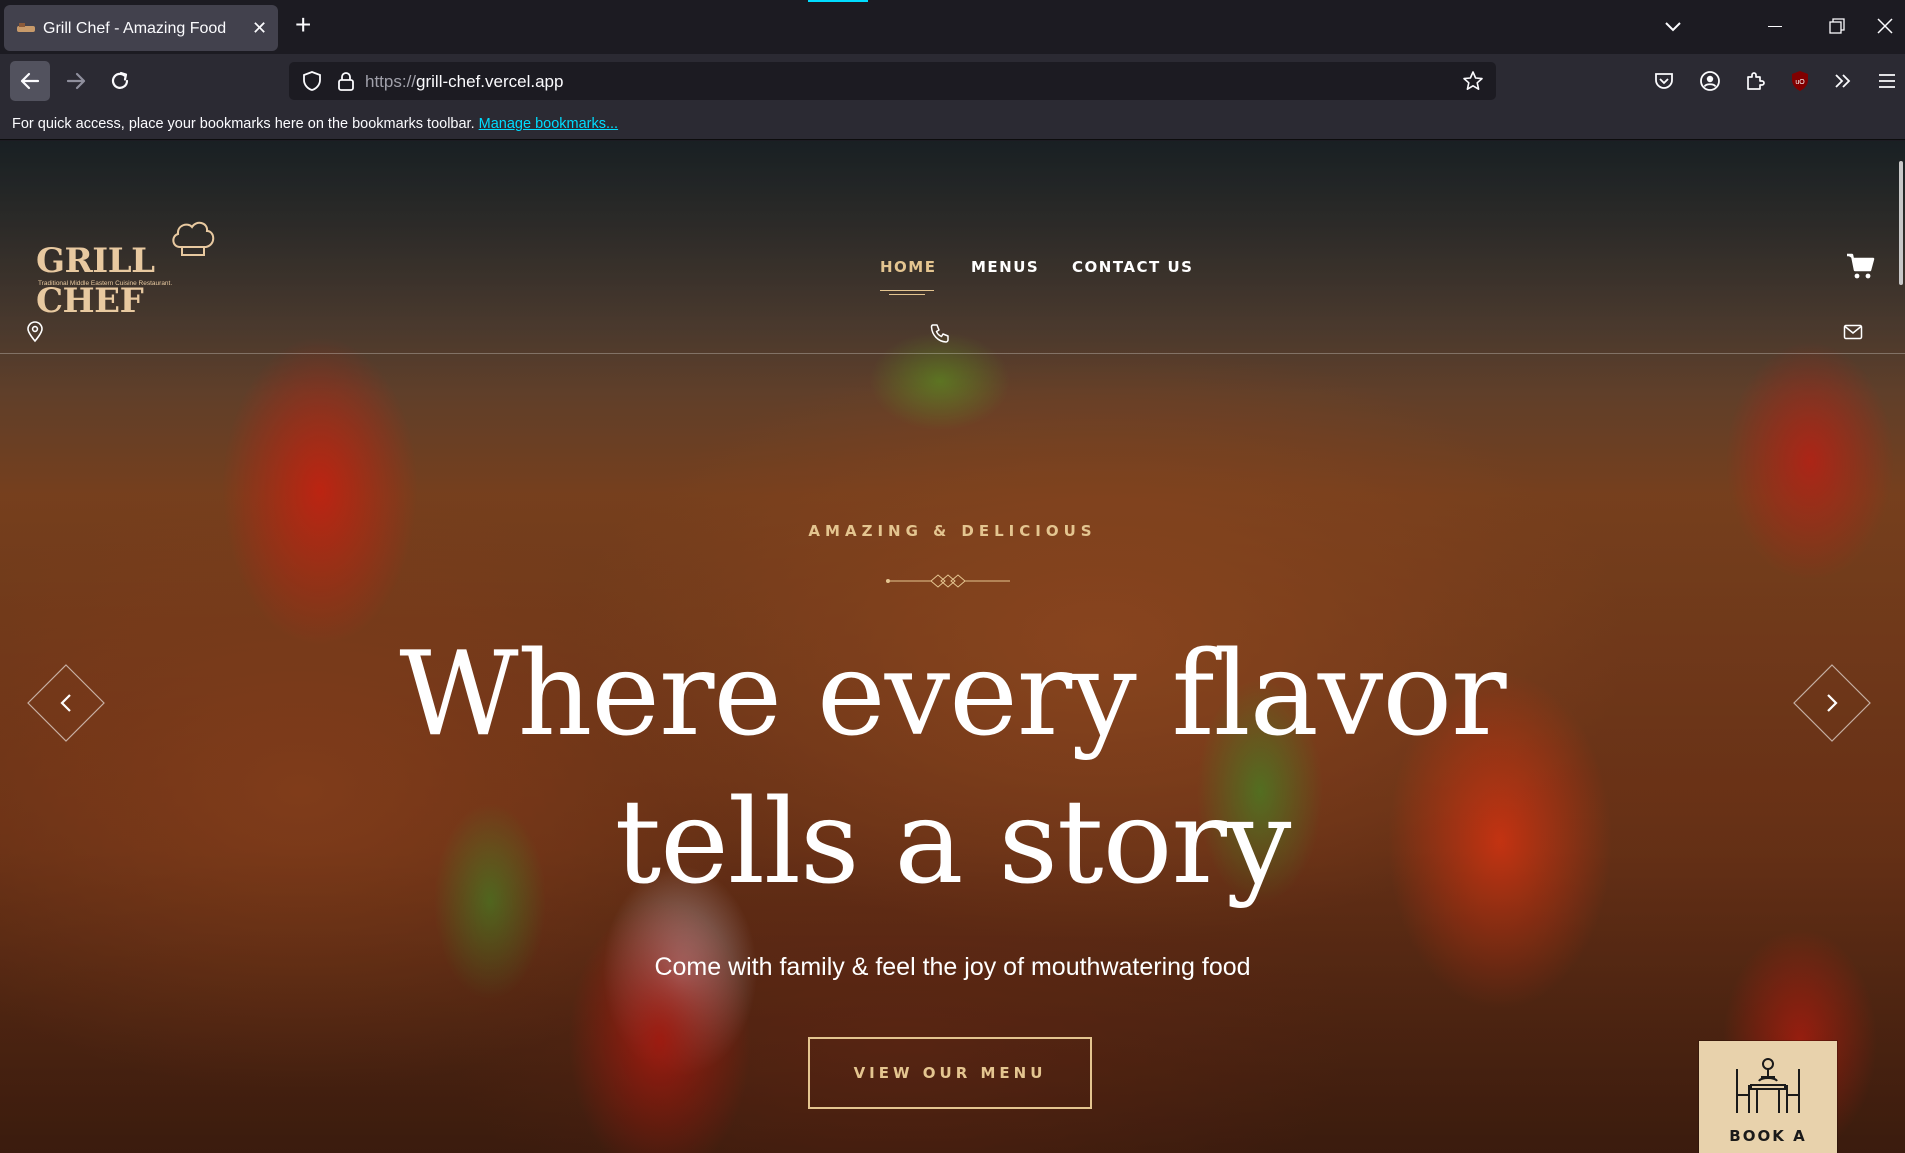 This screenshot has width=1905, height=1153. I want to click on window-close-icon, so click(1885, 26).